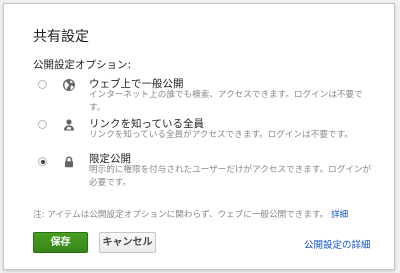 The height and width of the screenshot is (273, 400). What do you see at coordinates (69, 85) in the screenshot?
I see `globe-icon` at bounding box center [69, 85].